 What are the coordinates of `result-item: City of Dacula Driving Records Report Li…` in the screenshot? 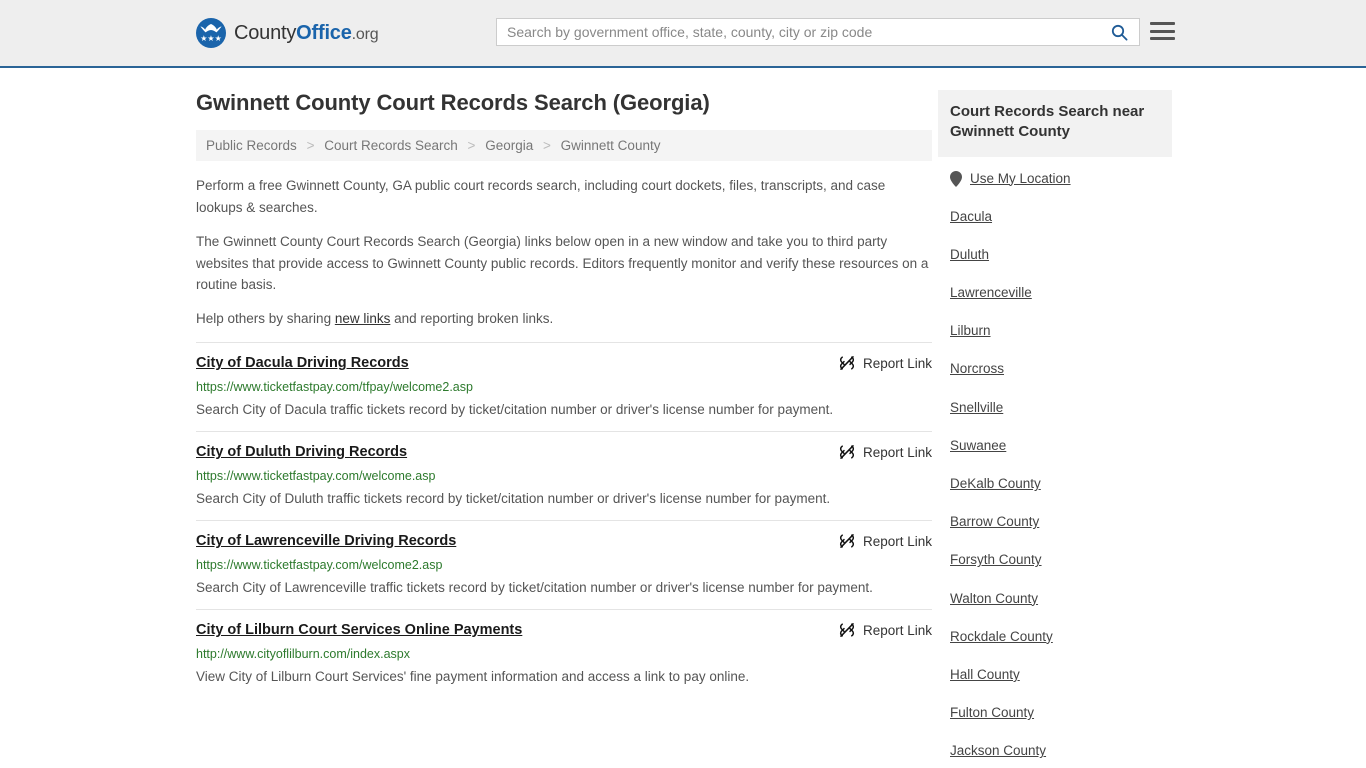 It's located at (564, 386).